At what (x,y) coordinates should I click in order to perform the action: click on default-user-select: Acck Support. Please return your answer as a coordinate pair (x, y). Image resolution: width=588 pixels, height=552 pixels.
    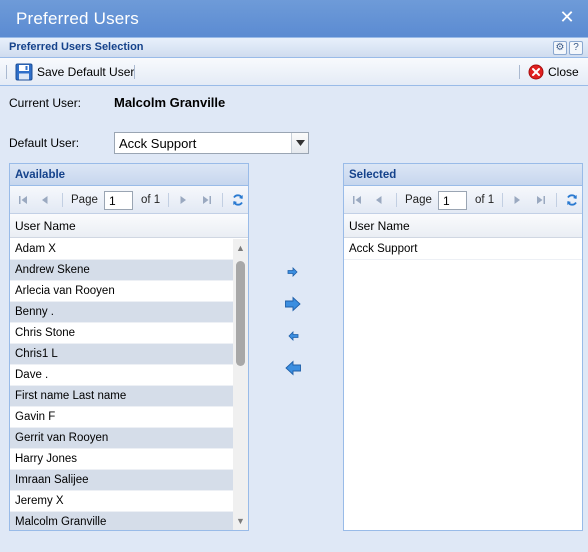
    Looking at the image, I should click on (211, 143).